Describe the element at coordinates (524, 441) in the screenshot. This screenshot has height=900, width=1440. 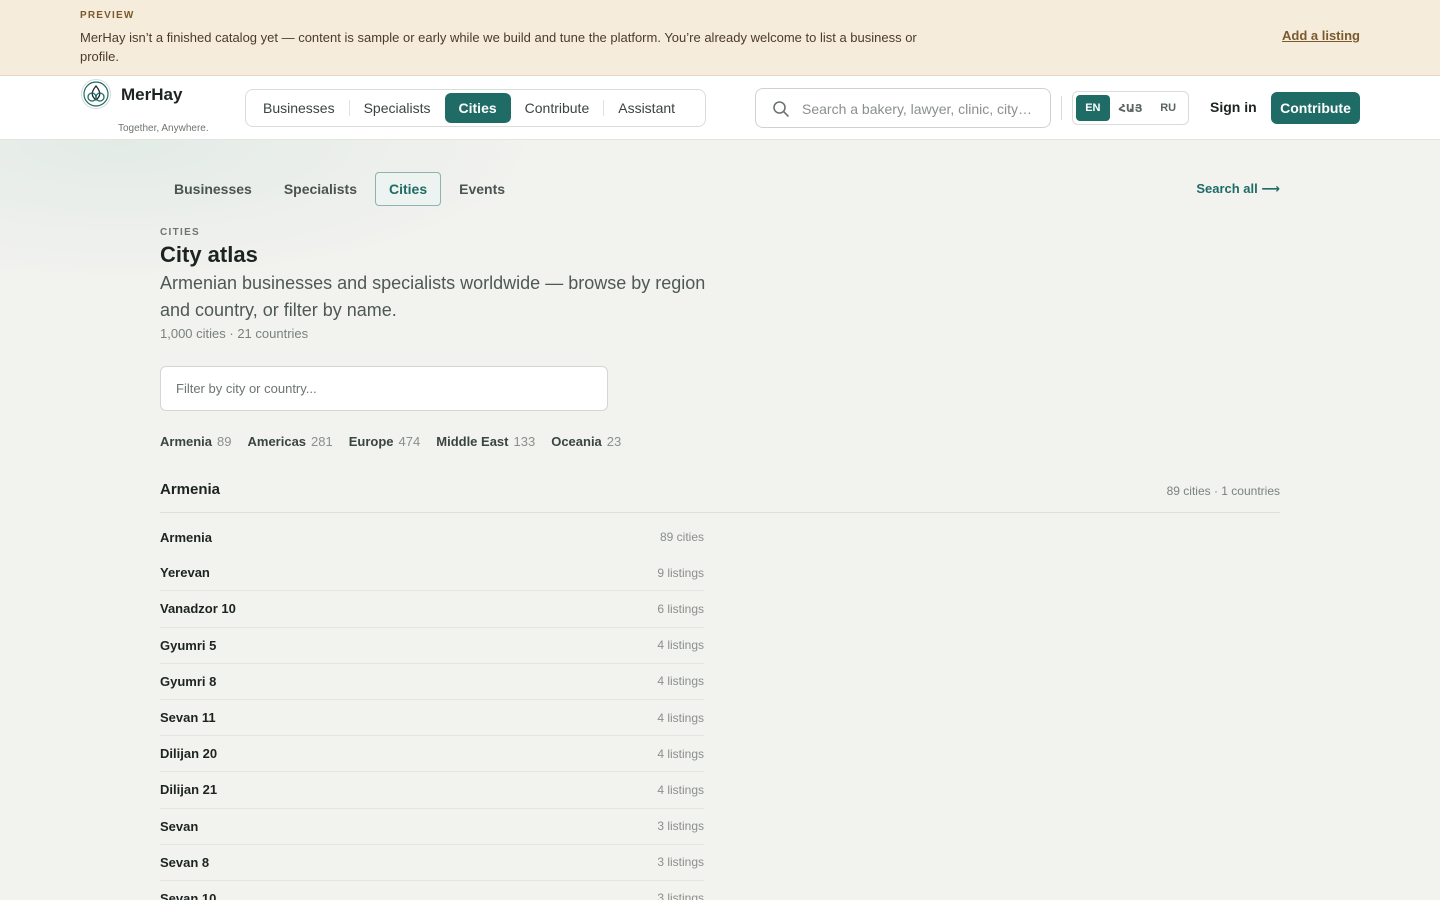
I see `region-count: 133` at that location.